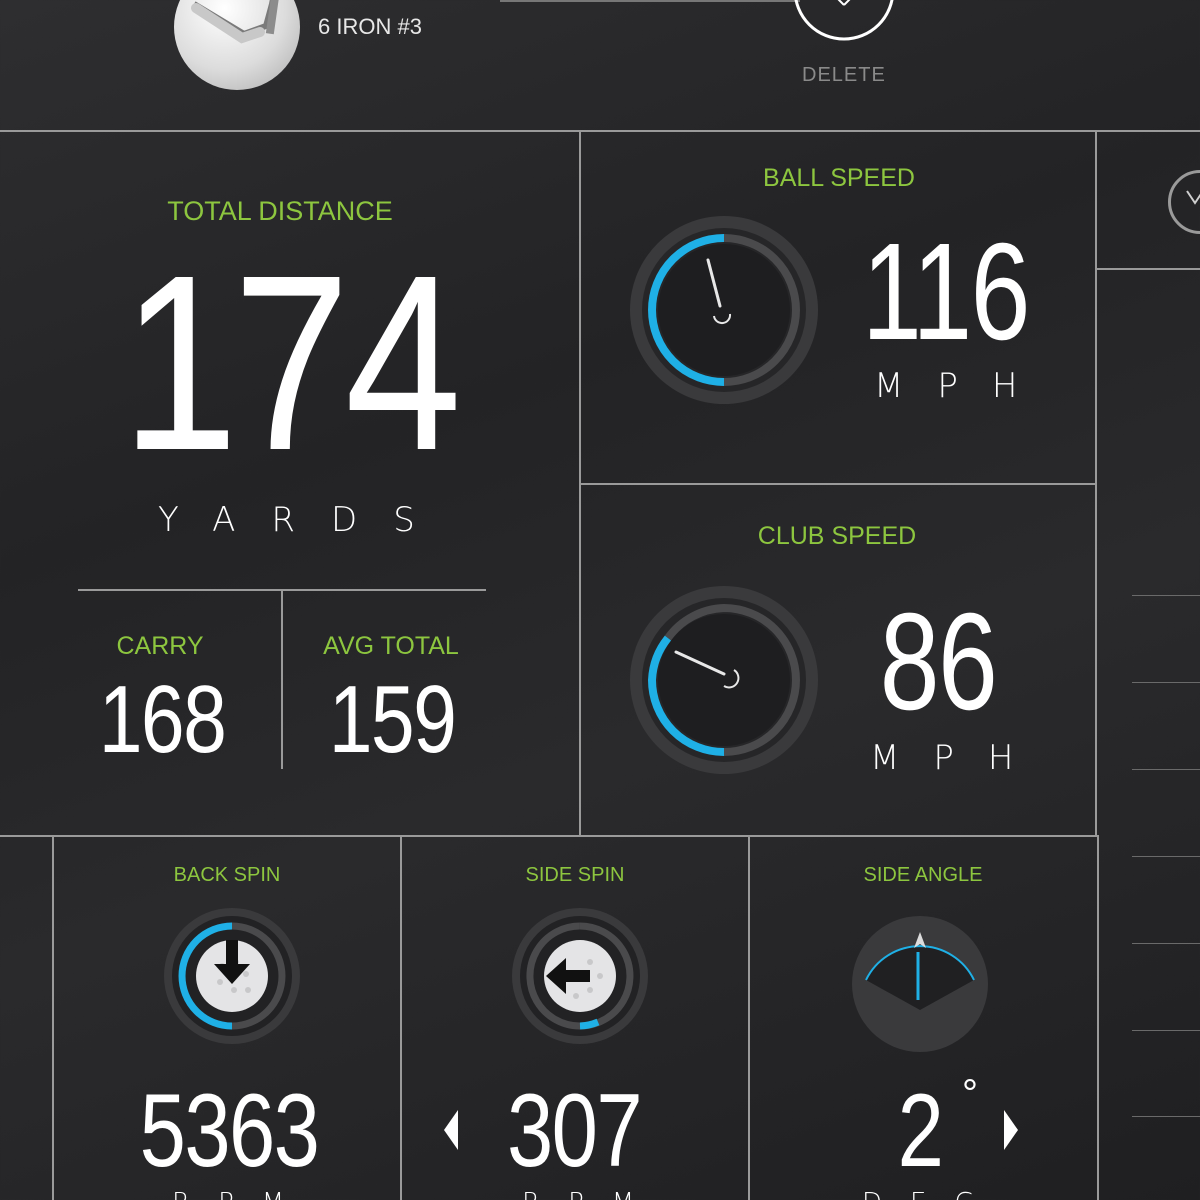  What do you see at coordinates (844, 75) in the screenshot?
I see `delete-label: DELETE` at bounding box center [844, 75].